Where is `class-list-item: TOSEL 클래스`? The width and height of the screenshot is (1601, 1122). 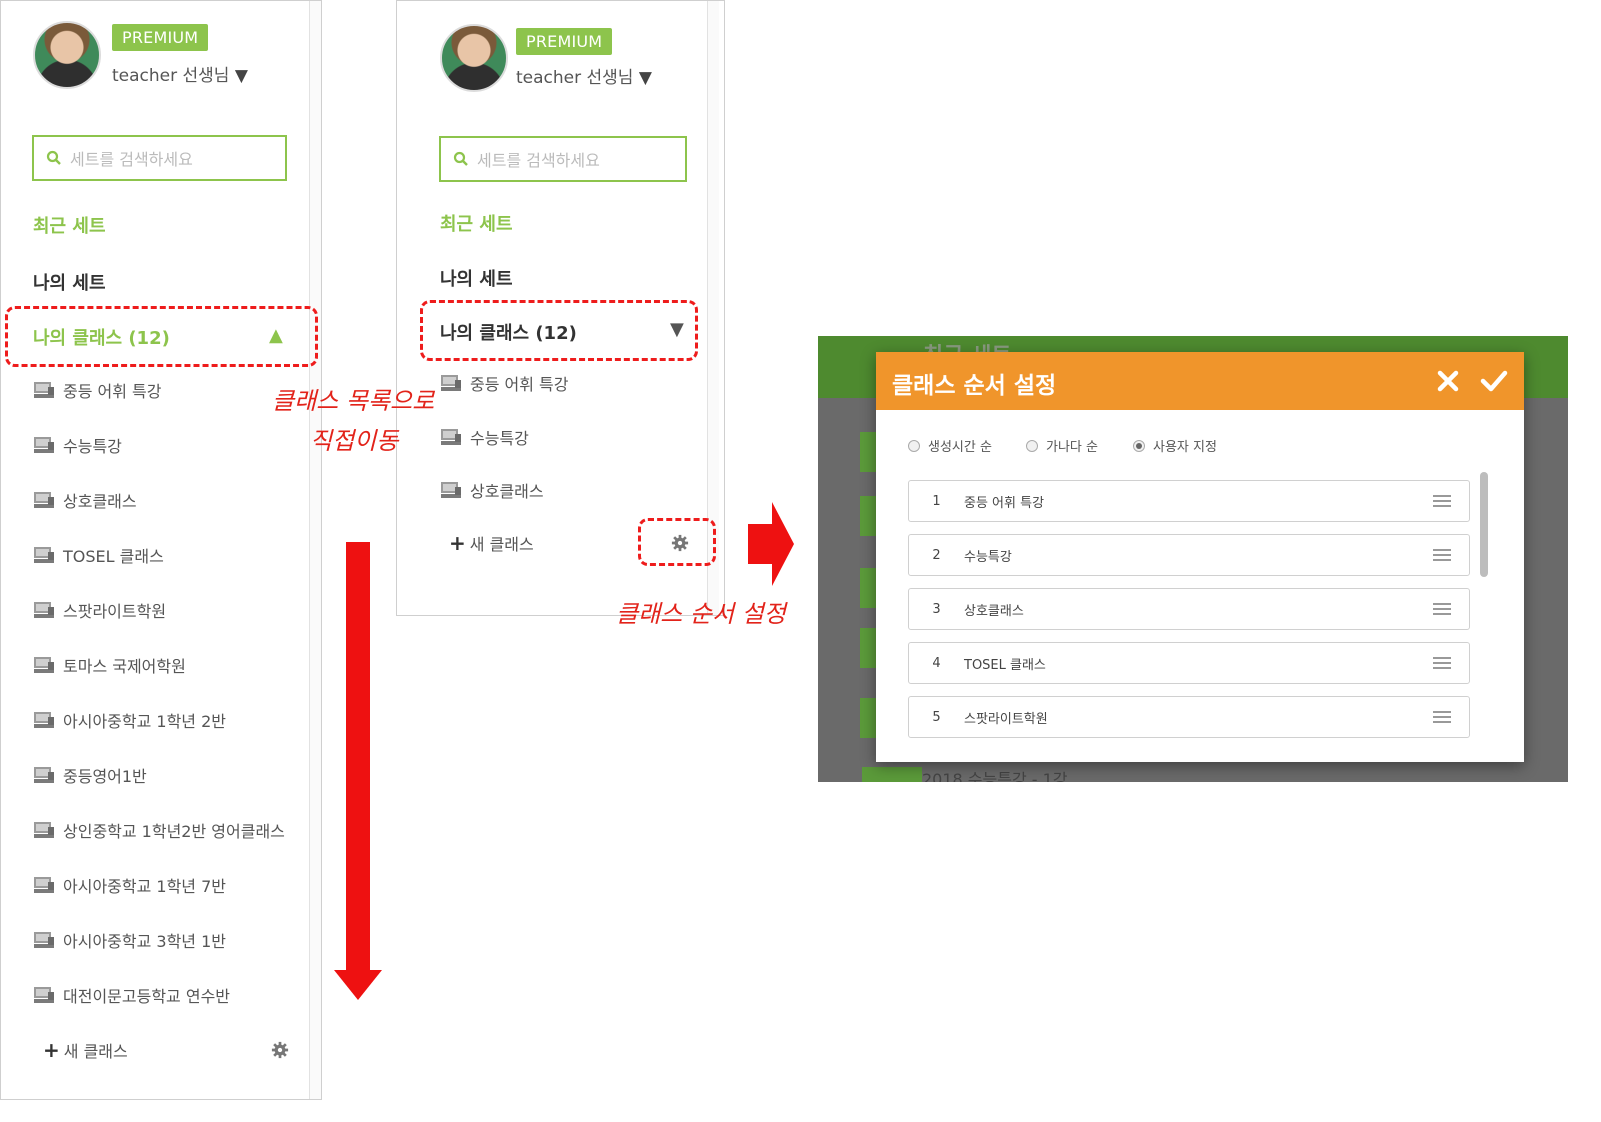 class-list-item: TOSEL 클래스 is located at coordinates (98, 555).